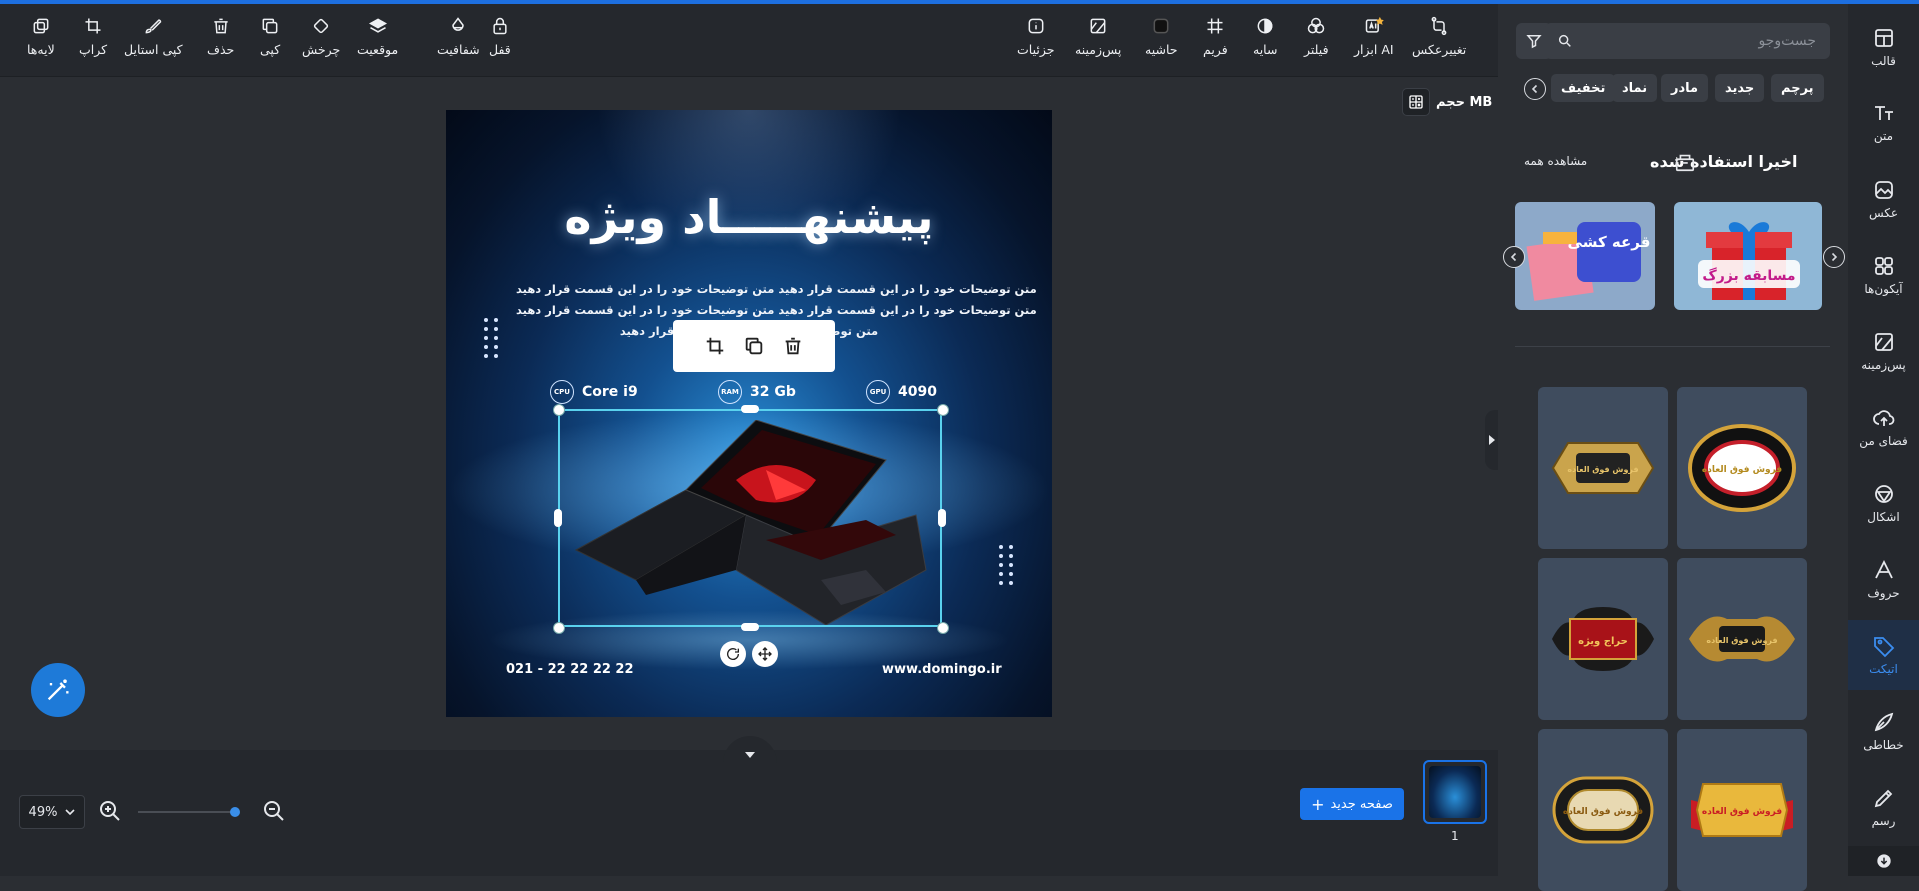 This screenshot has height=891, width=1919. What do you see at coordinates (1883, 351) in the screenshot?
I see `nav-background: پس‌زمینه` at bounding box center [1883, 351].